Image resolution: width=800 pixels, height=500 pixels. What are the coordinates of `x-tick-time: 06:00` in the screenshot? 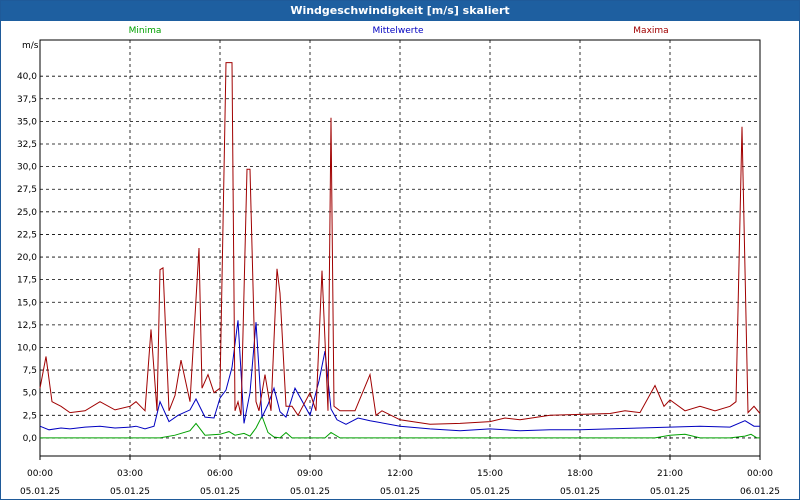 It's located at (220, 474).